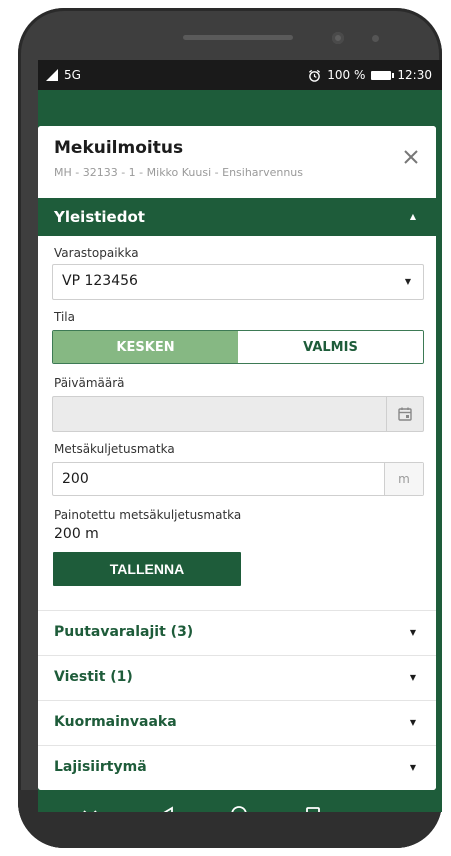 This screenshot has height=856, width=451. Describe the element at coordinates (330, 347) in the screenshot. I see `state-valmis-button: VALMIS` at that location.